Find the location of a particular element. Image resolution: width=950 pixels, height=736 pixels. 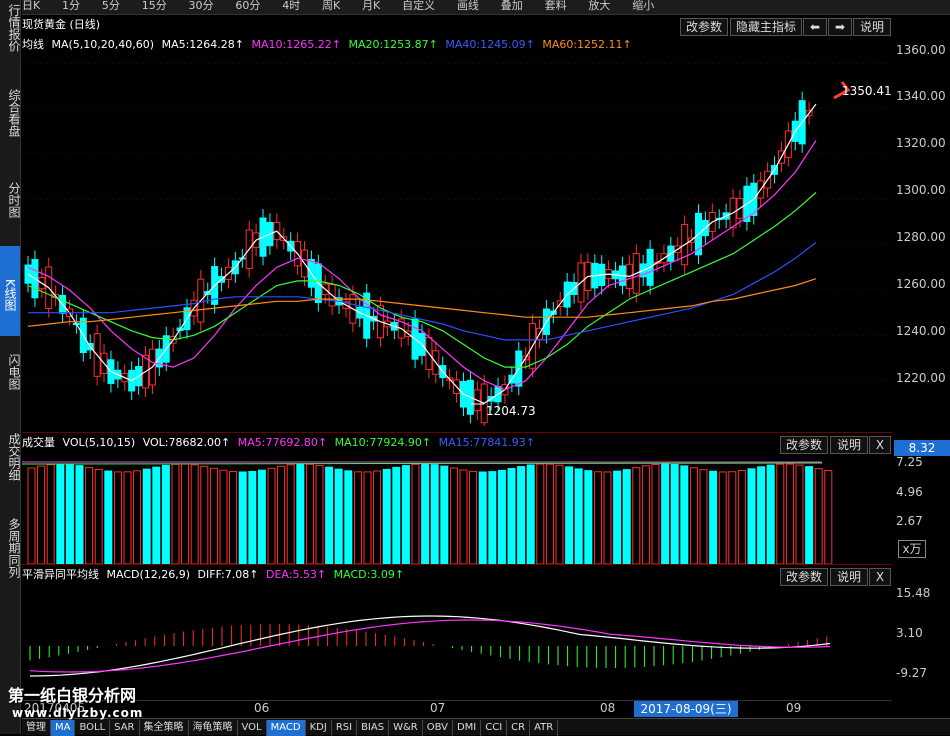

price-tick: 1240.00 is located at coordinates (921, 331).